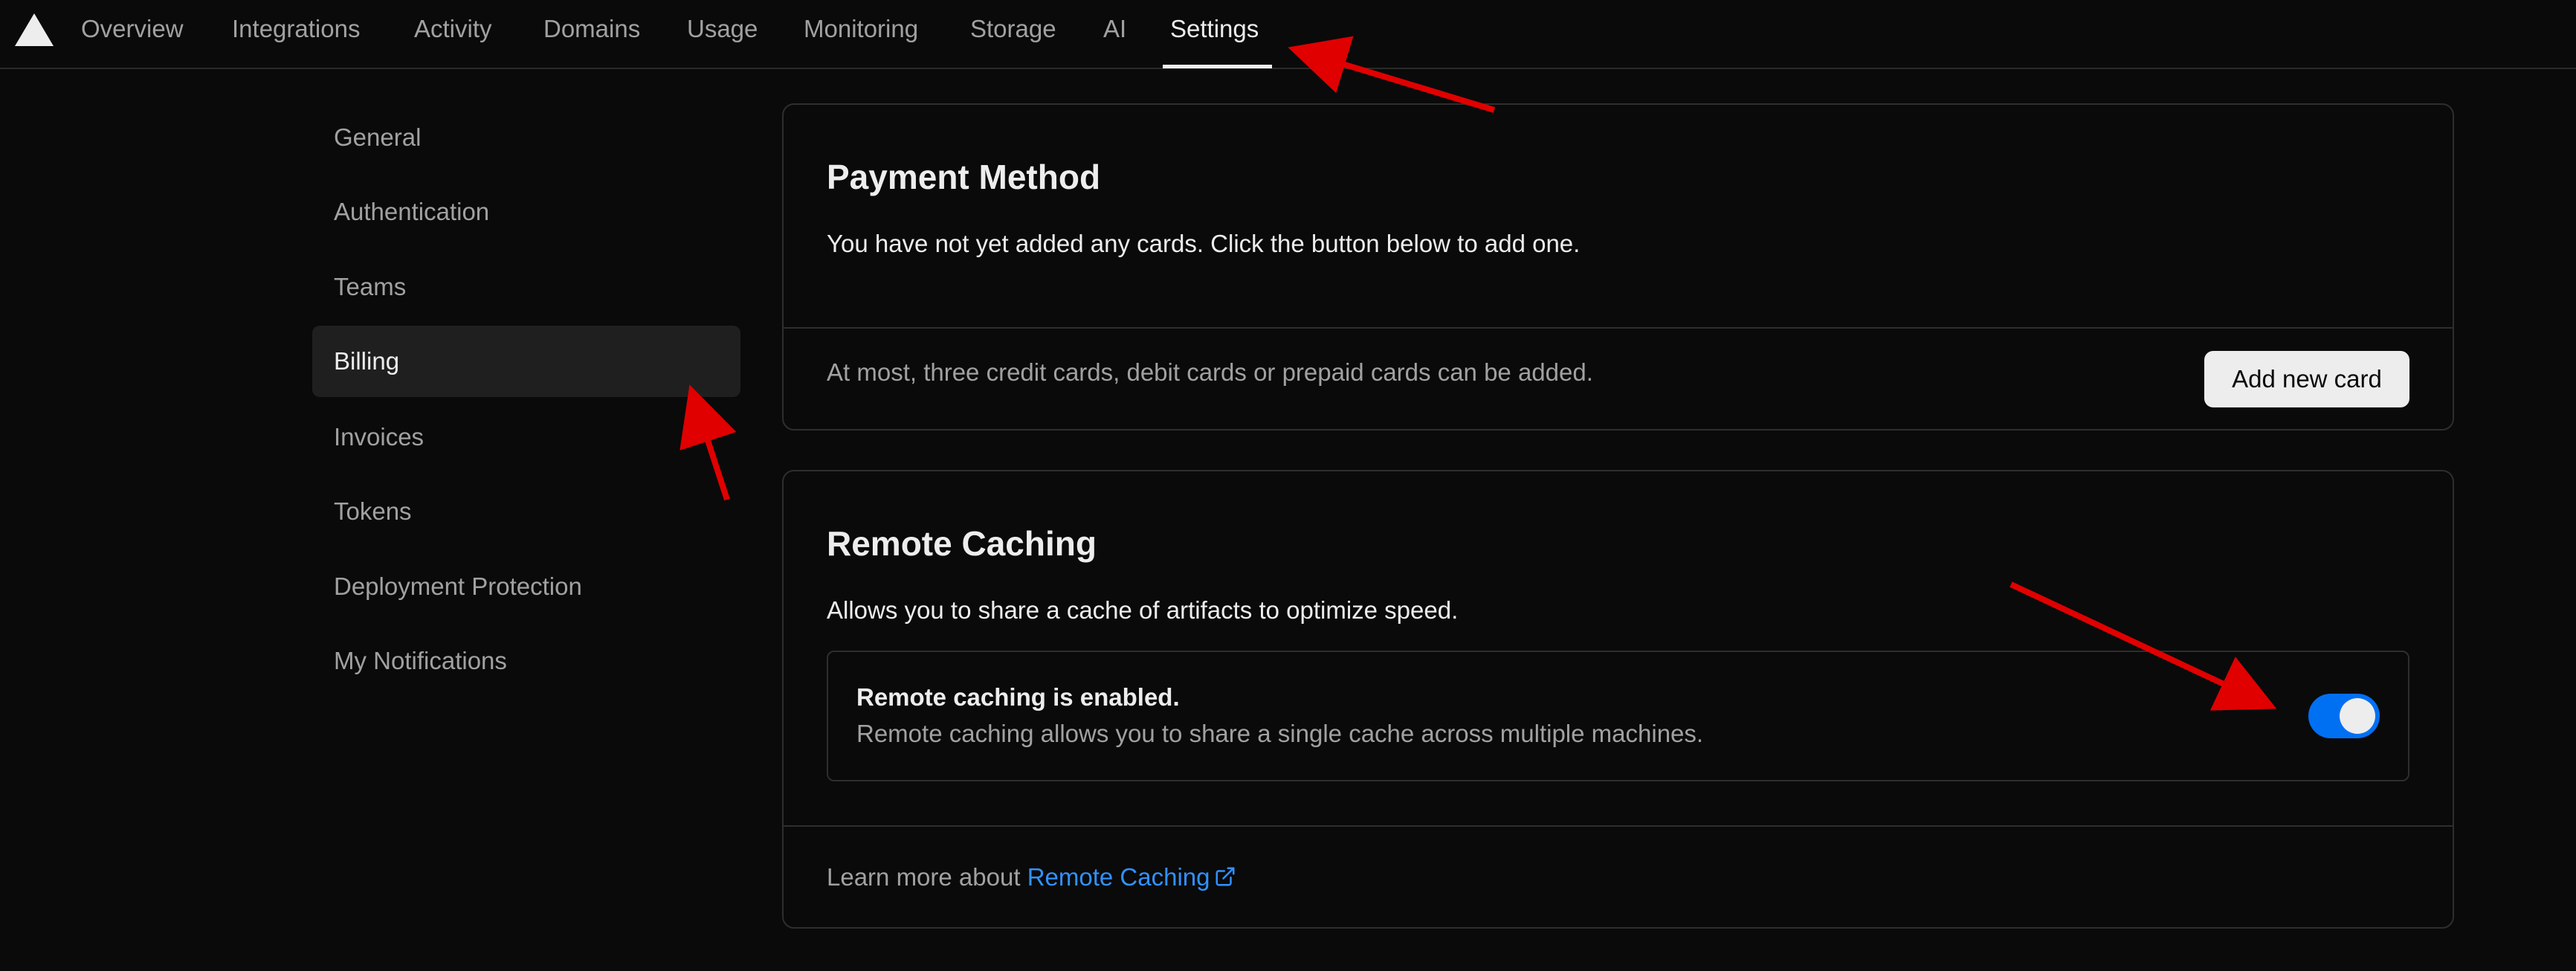  I want to click on sidebar-item-invoices: Invoices, so click(526, 437).